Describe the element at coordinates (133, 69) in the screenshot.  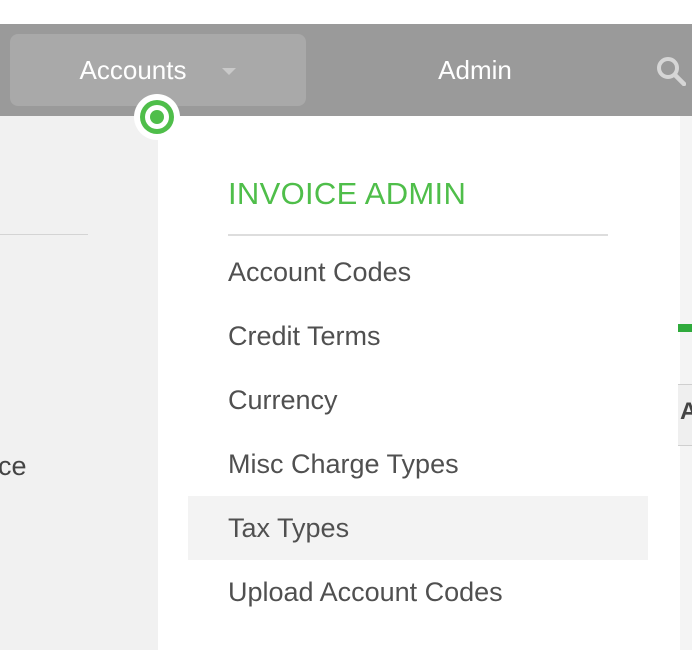
I see `nav-accounts-label: Accounts` at that location.